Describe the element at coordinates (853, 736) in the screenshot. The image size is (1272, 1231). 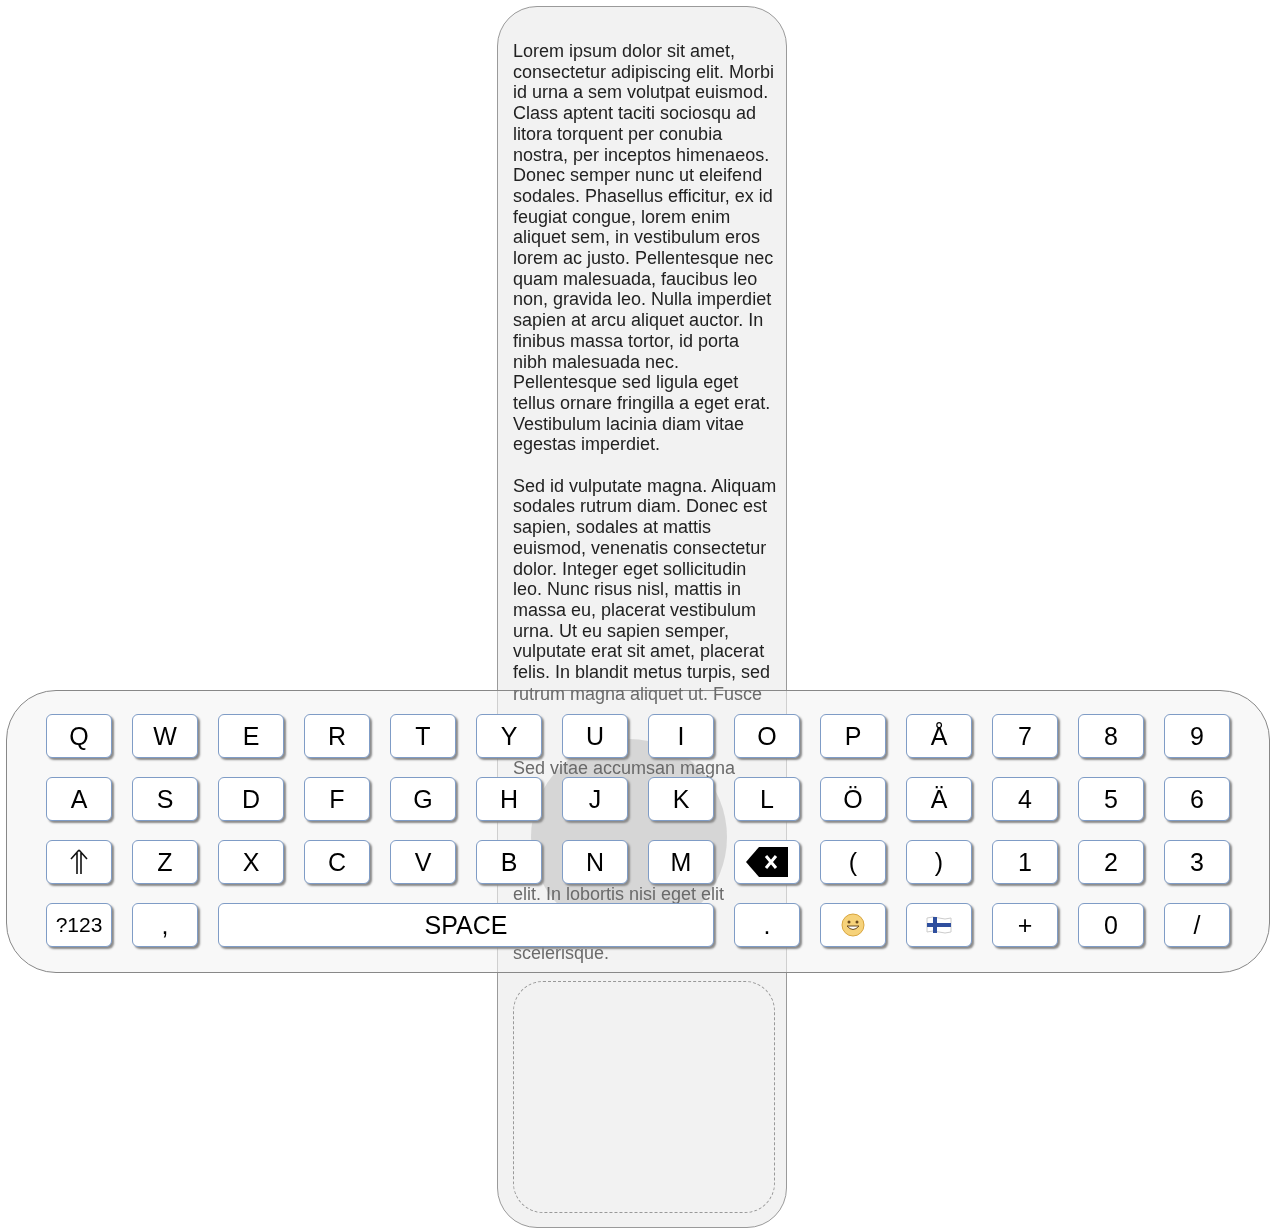
I see `key: P` at that location.